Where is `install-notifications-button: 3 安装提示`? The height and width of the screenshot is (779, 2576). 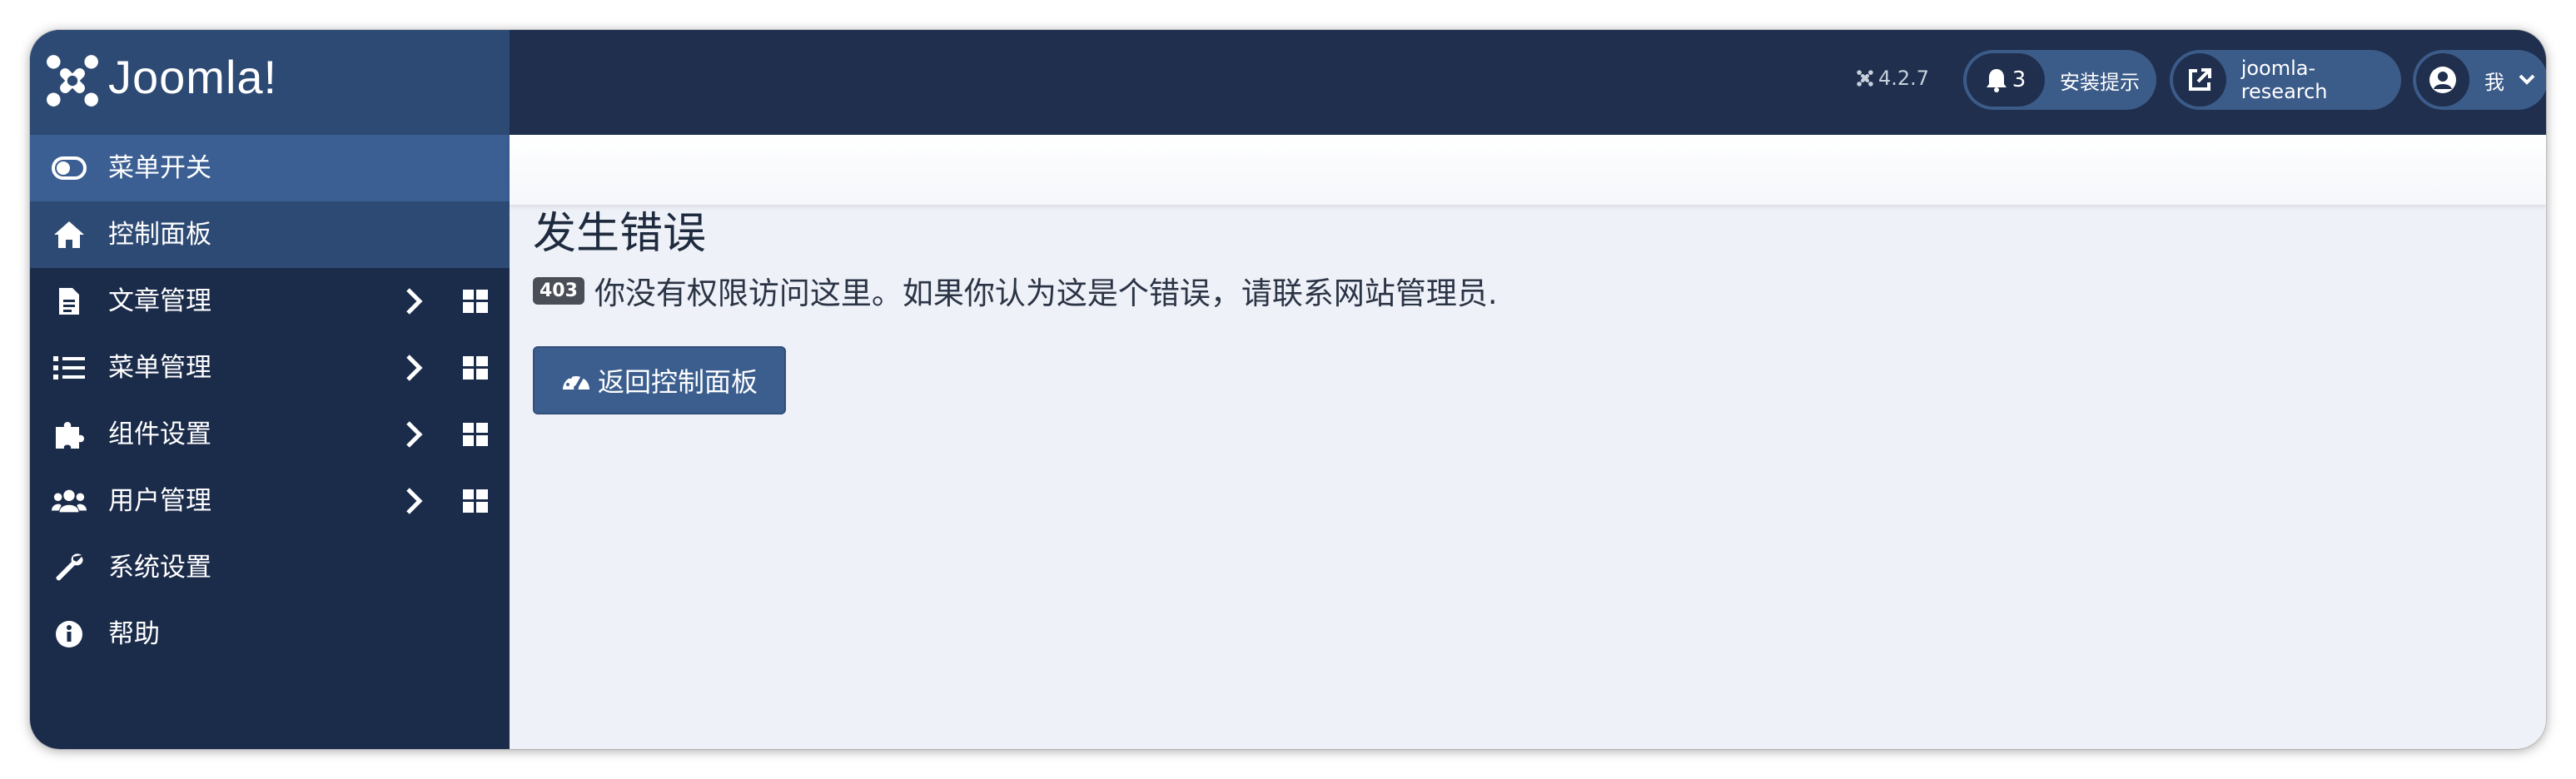
install-notifications-button: 3 安装提示 is located at coordinates (2059, 80).